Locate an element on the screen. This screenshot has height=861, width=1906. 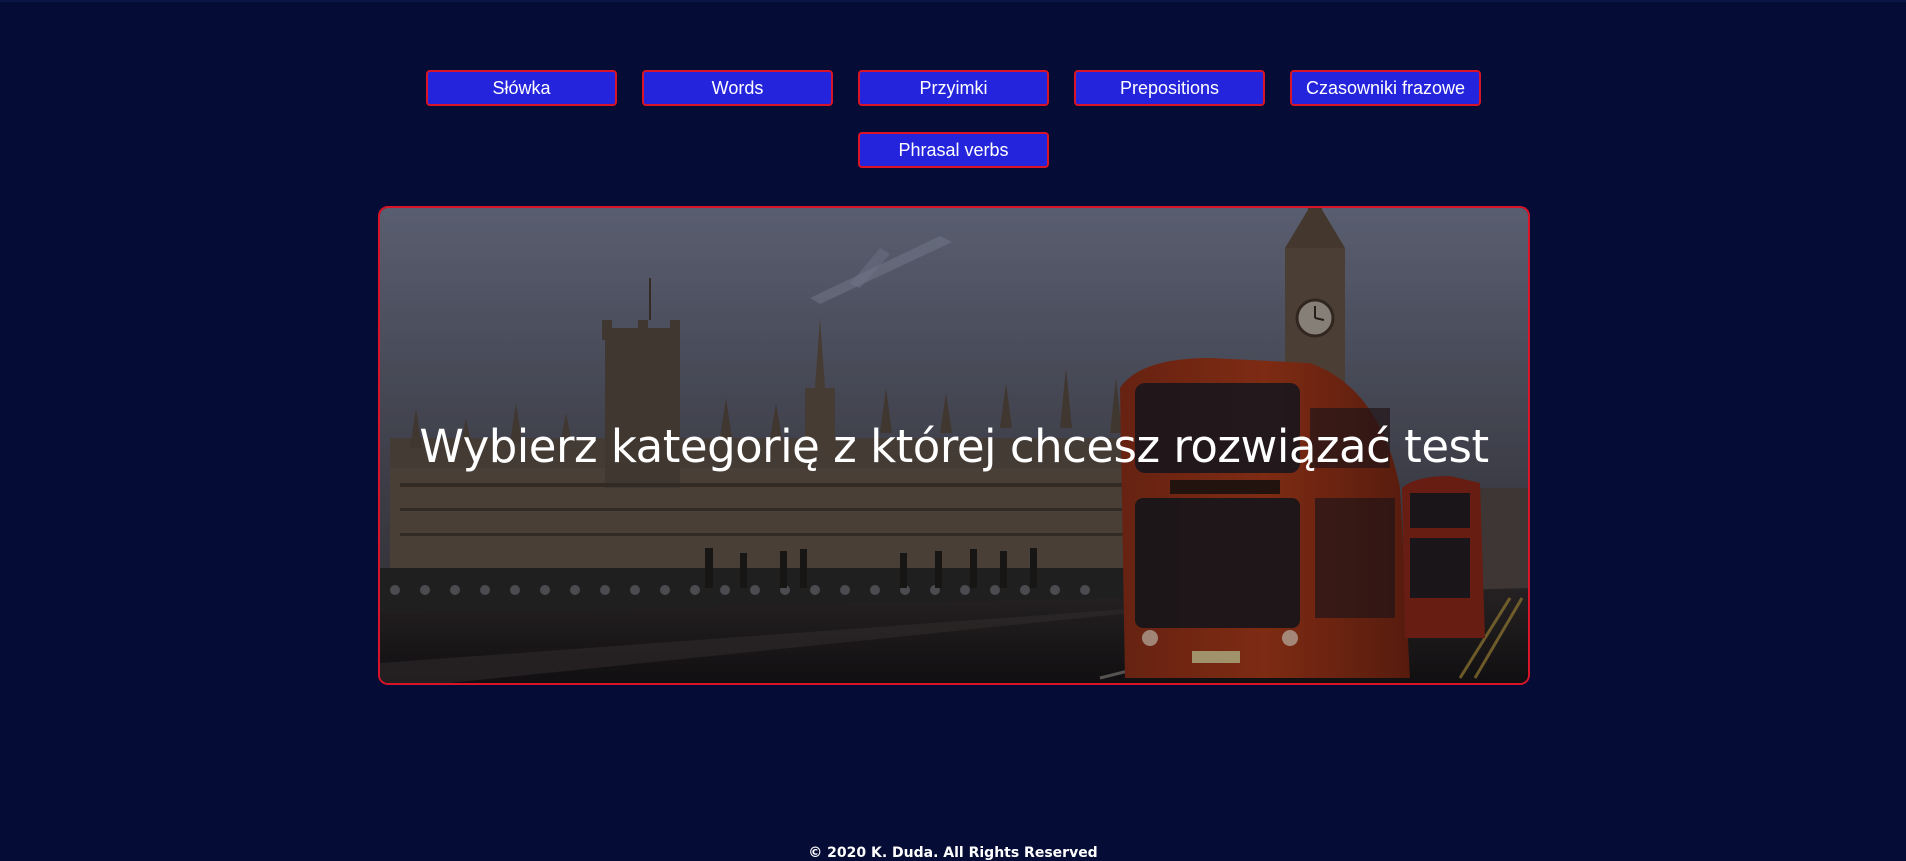
nav-button-slowka: Słówka is located at coordinates (521, 88).